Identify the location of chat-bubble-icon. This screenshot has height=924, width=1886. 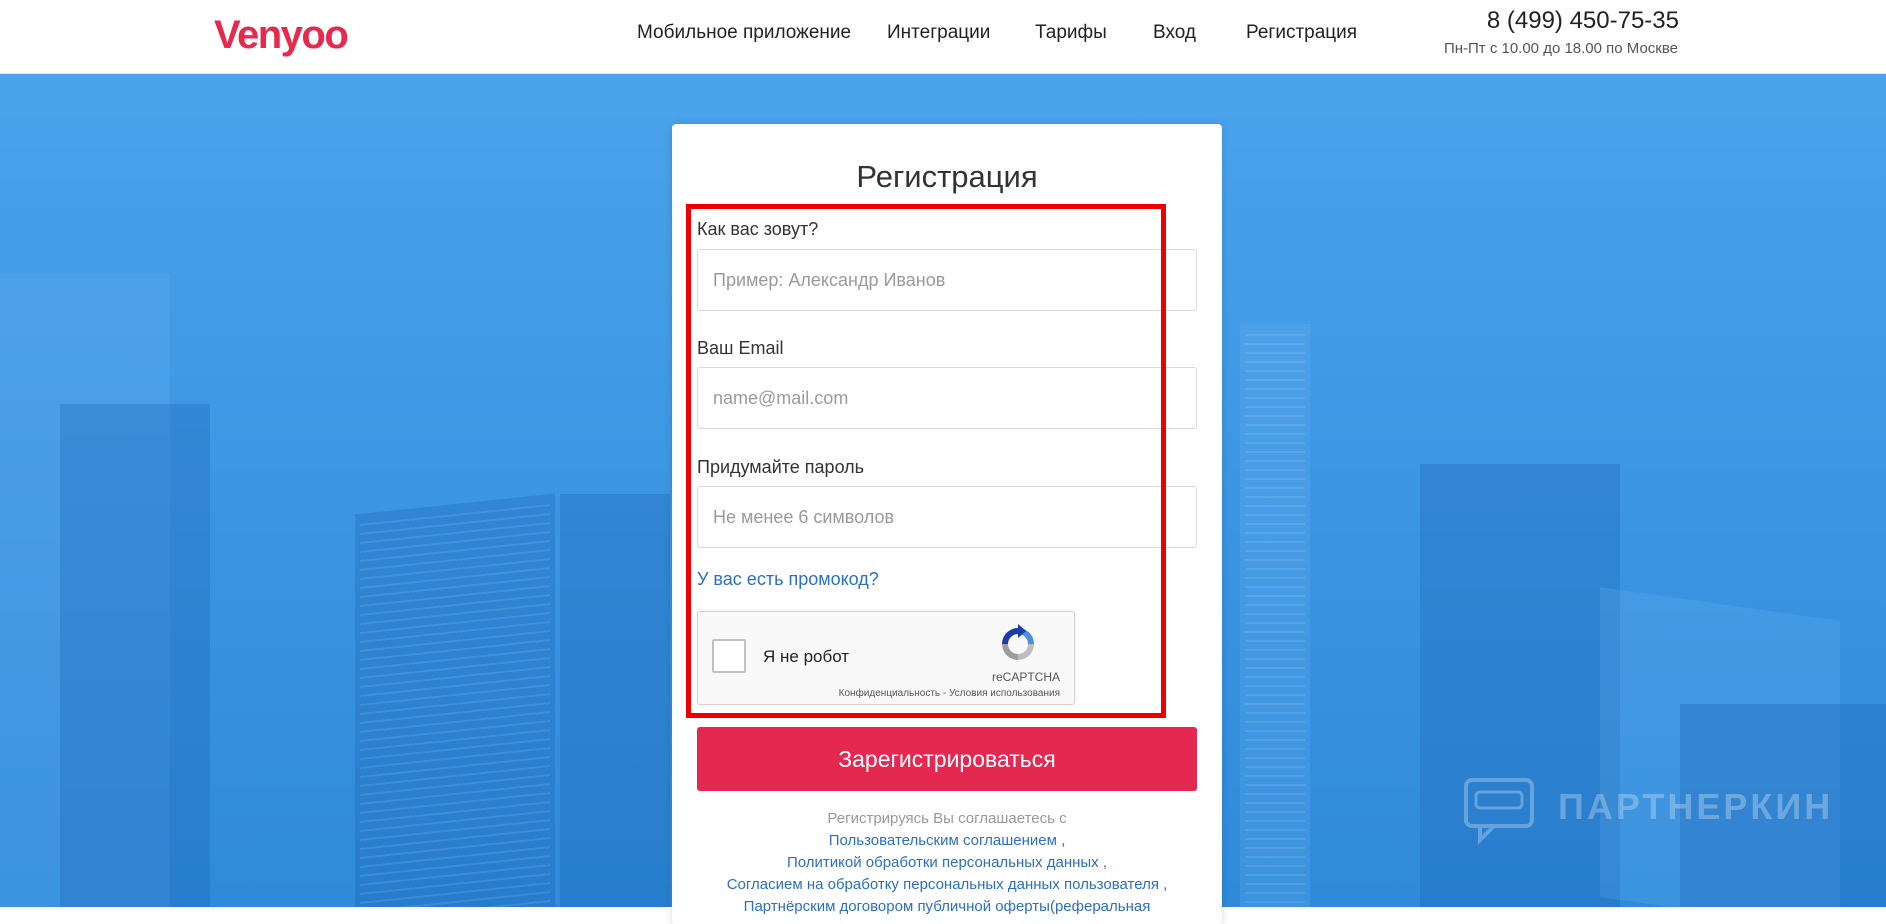
(1499, 811).